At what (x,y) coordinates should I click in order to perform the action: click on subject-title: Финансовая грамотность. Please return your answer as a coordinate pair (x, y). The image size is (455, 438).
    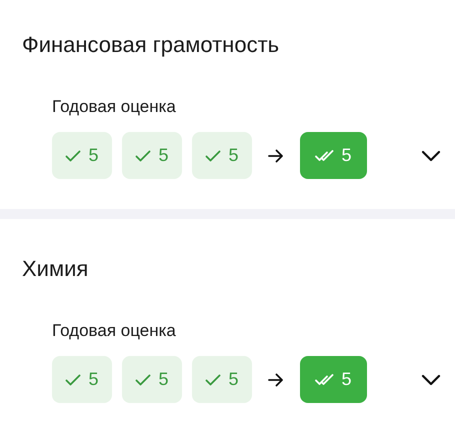
    Looking at the image, I should click on (151, 45).